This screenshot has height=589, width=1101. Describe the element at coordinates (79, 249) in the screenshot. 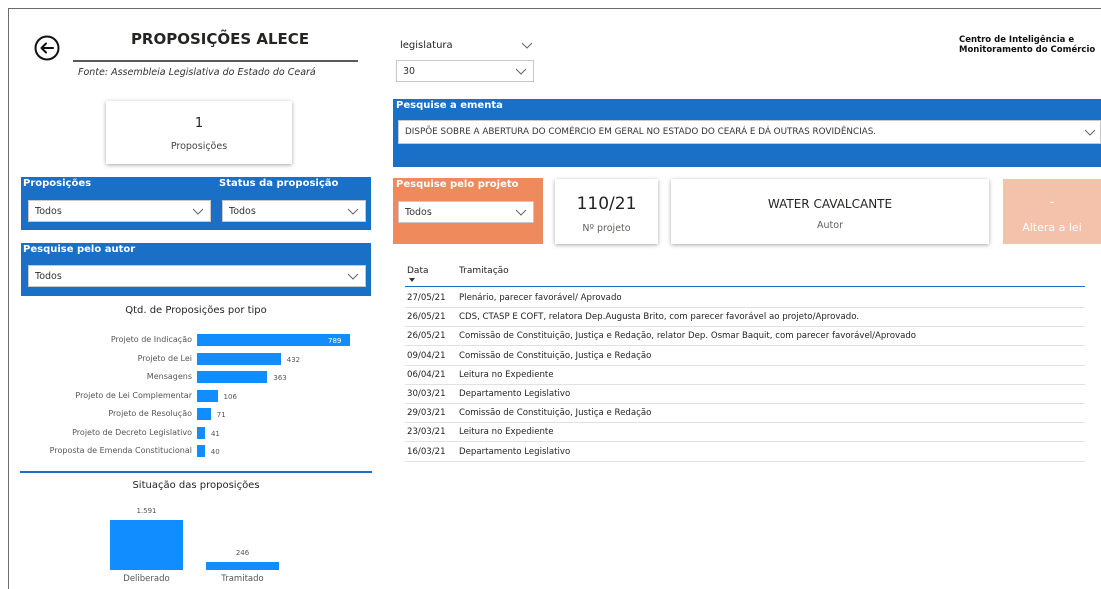

I see `autor-filter-label: Pesquise pelo autor` at that location.